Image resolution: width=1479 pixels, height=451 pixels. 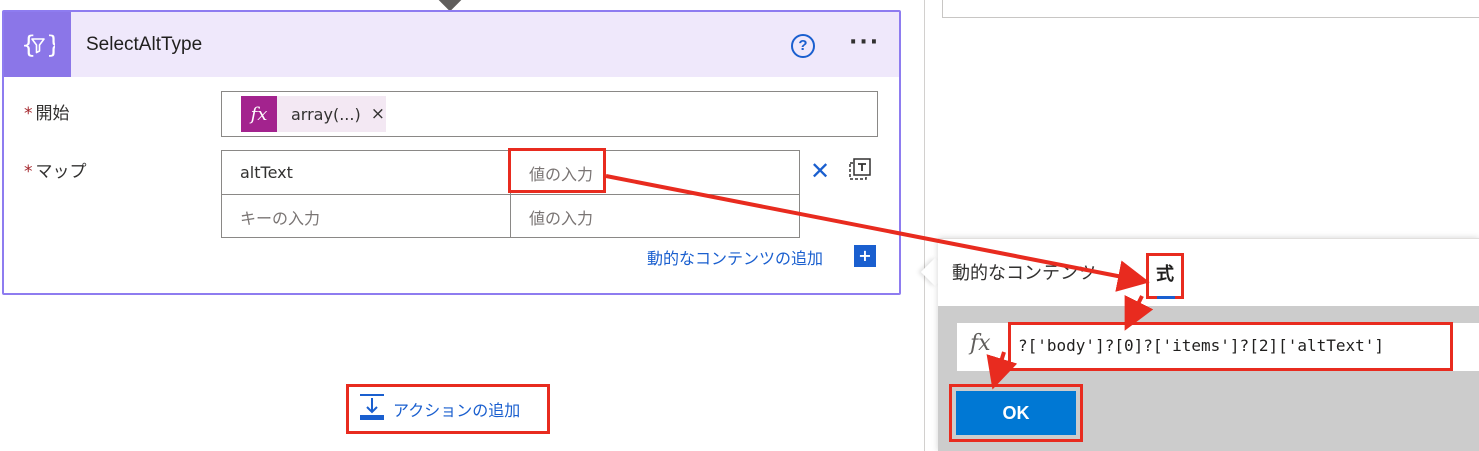 What do you see at coordinates (1024, 272) in the screenshot?
I see `tab-dynamic-content: 動的なコンテンツ` at bounding box center [1024, 272].